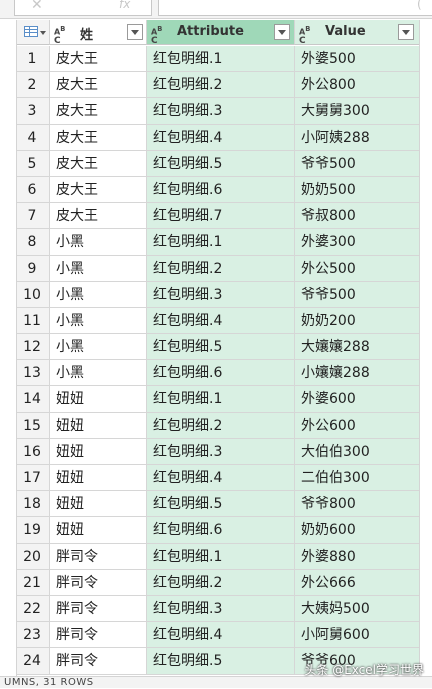  Describe the element at coordinates (357, 582) in the screenshot. I see `value-cell: 外公666` at that location.